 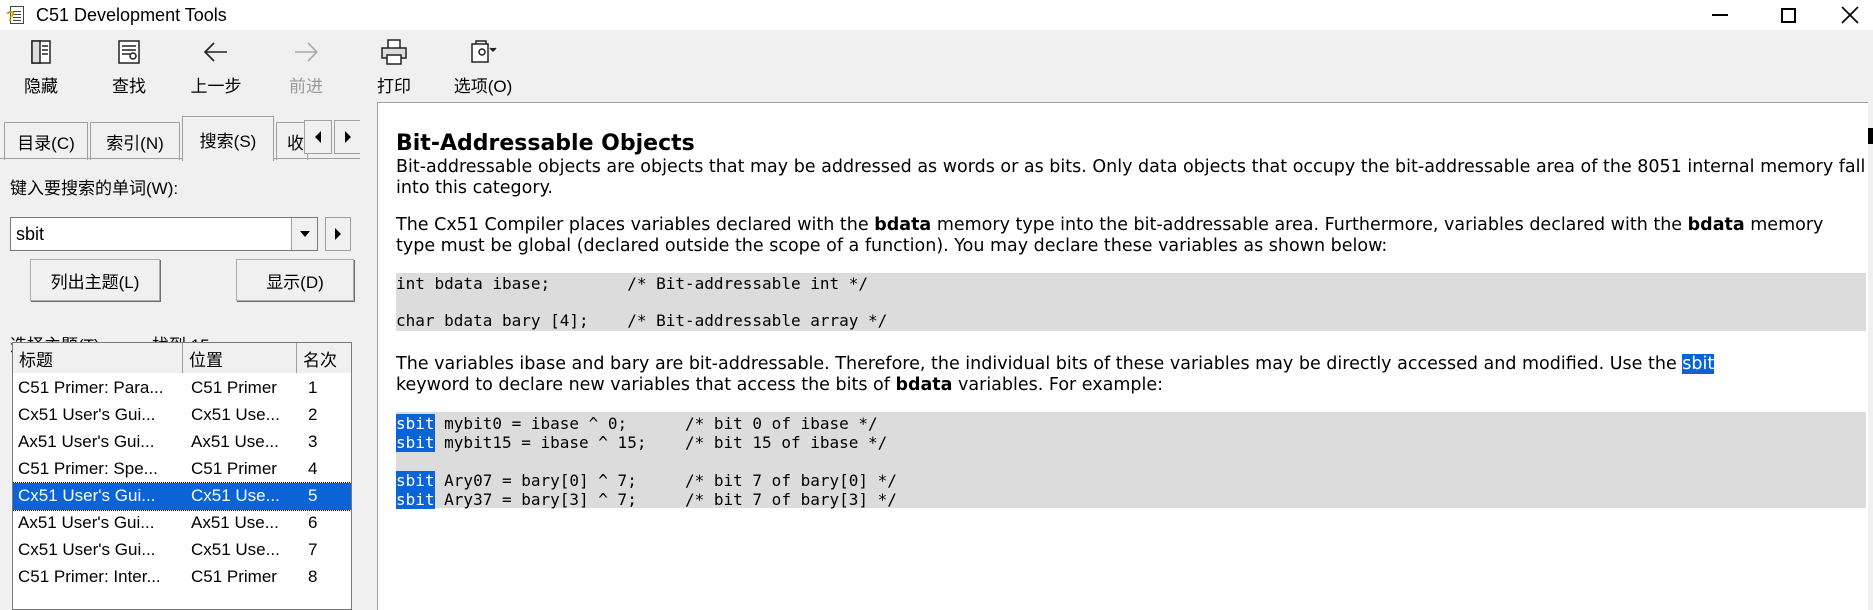 I want to click on forward-button: 前进, so click(x=306, y=67).